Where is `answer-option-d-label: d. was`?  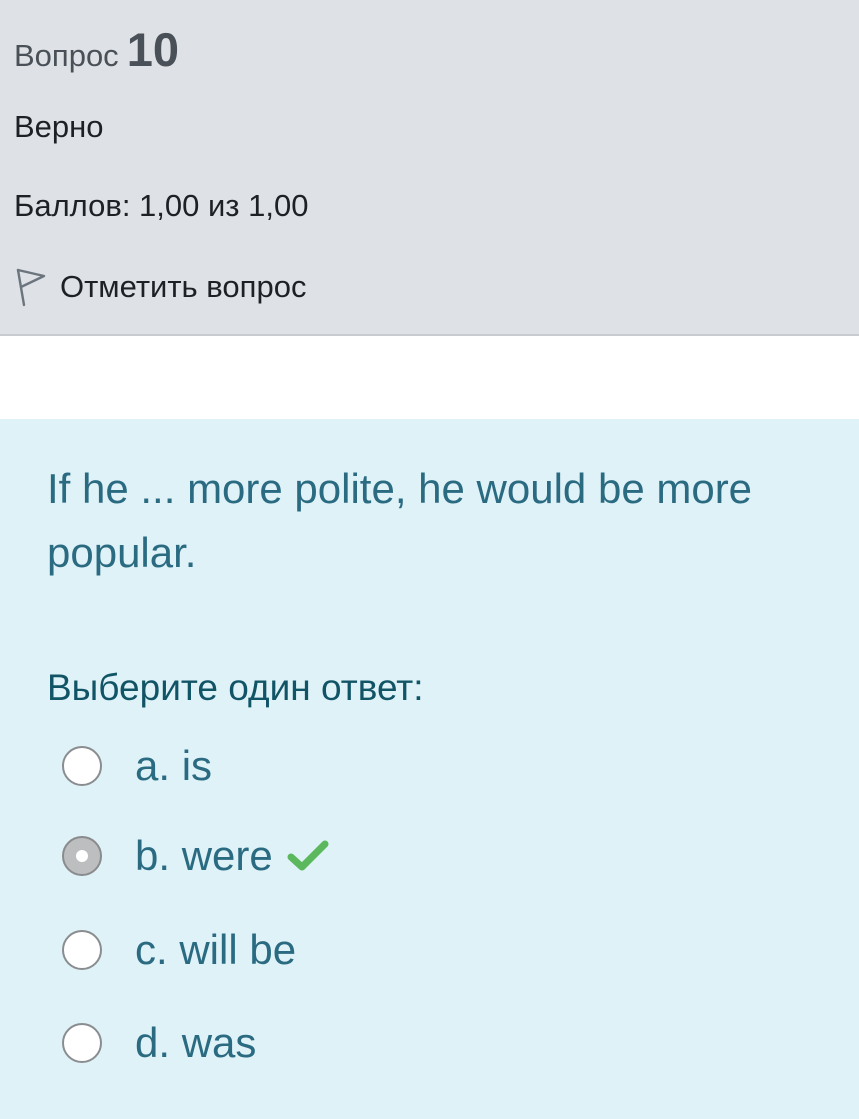
answer-option-d-label: d. was is located at coordinates (196, 1042).